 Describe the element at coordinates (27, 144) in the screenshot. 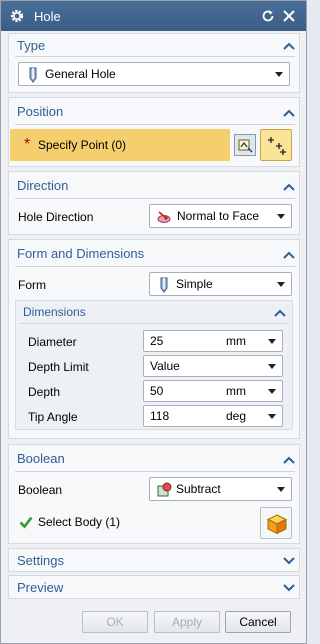

I see `required-marker: *` at that location.